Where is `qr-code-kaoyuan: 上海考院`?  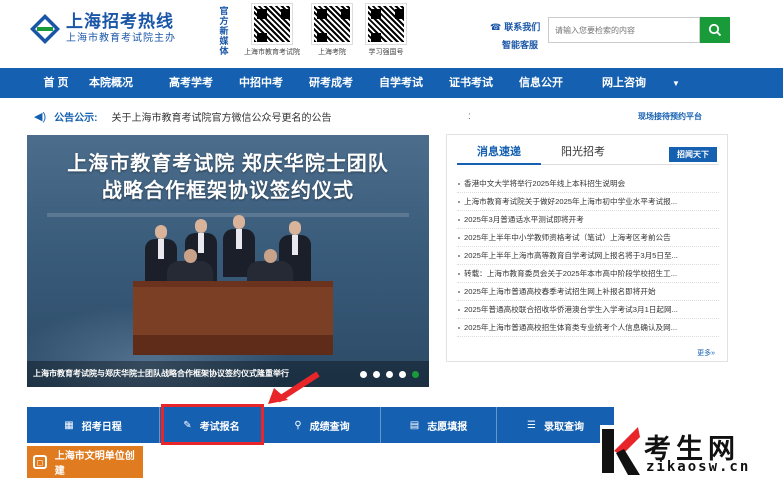
qr-code-kaoyuan: 上海考院 is located at coordinates (332, 30).